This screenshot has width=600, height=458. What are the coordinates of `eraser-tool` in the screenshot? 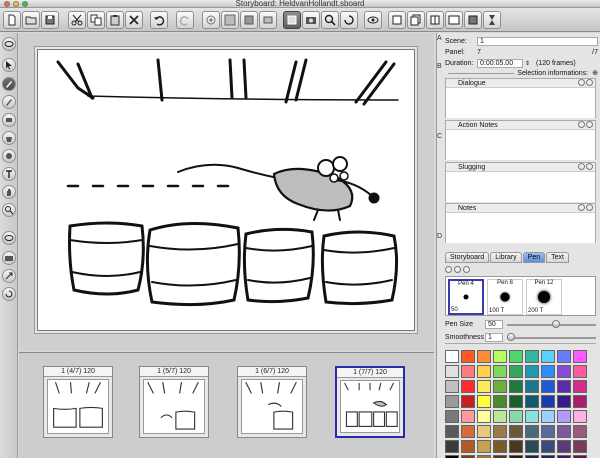 It's located at (9, 120).